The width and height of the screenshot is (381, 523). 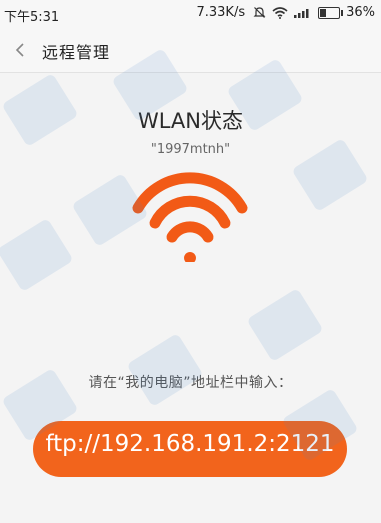 I want to click on wlan-status-title: WLAN状态, so click(x=190, y=121).